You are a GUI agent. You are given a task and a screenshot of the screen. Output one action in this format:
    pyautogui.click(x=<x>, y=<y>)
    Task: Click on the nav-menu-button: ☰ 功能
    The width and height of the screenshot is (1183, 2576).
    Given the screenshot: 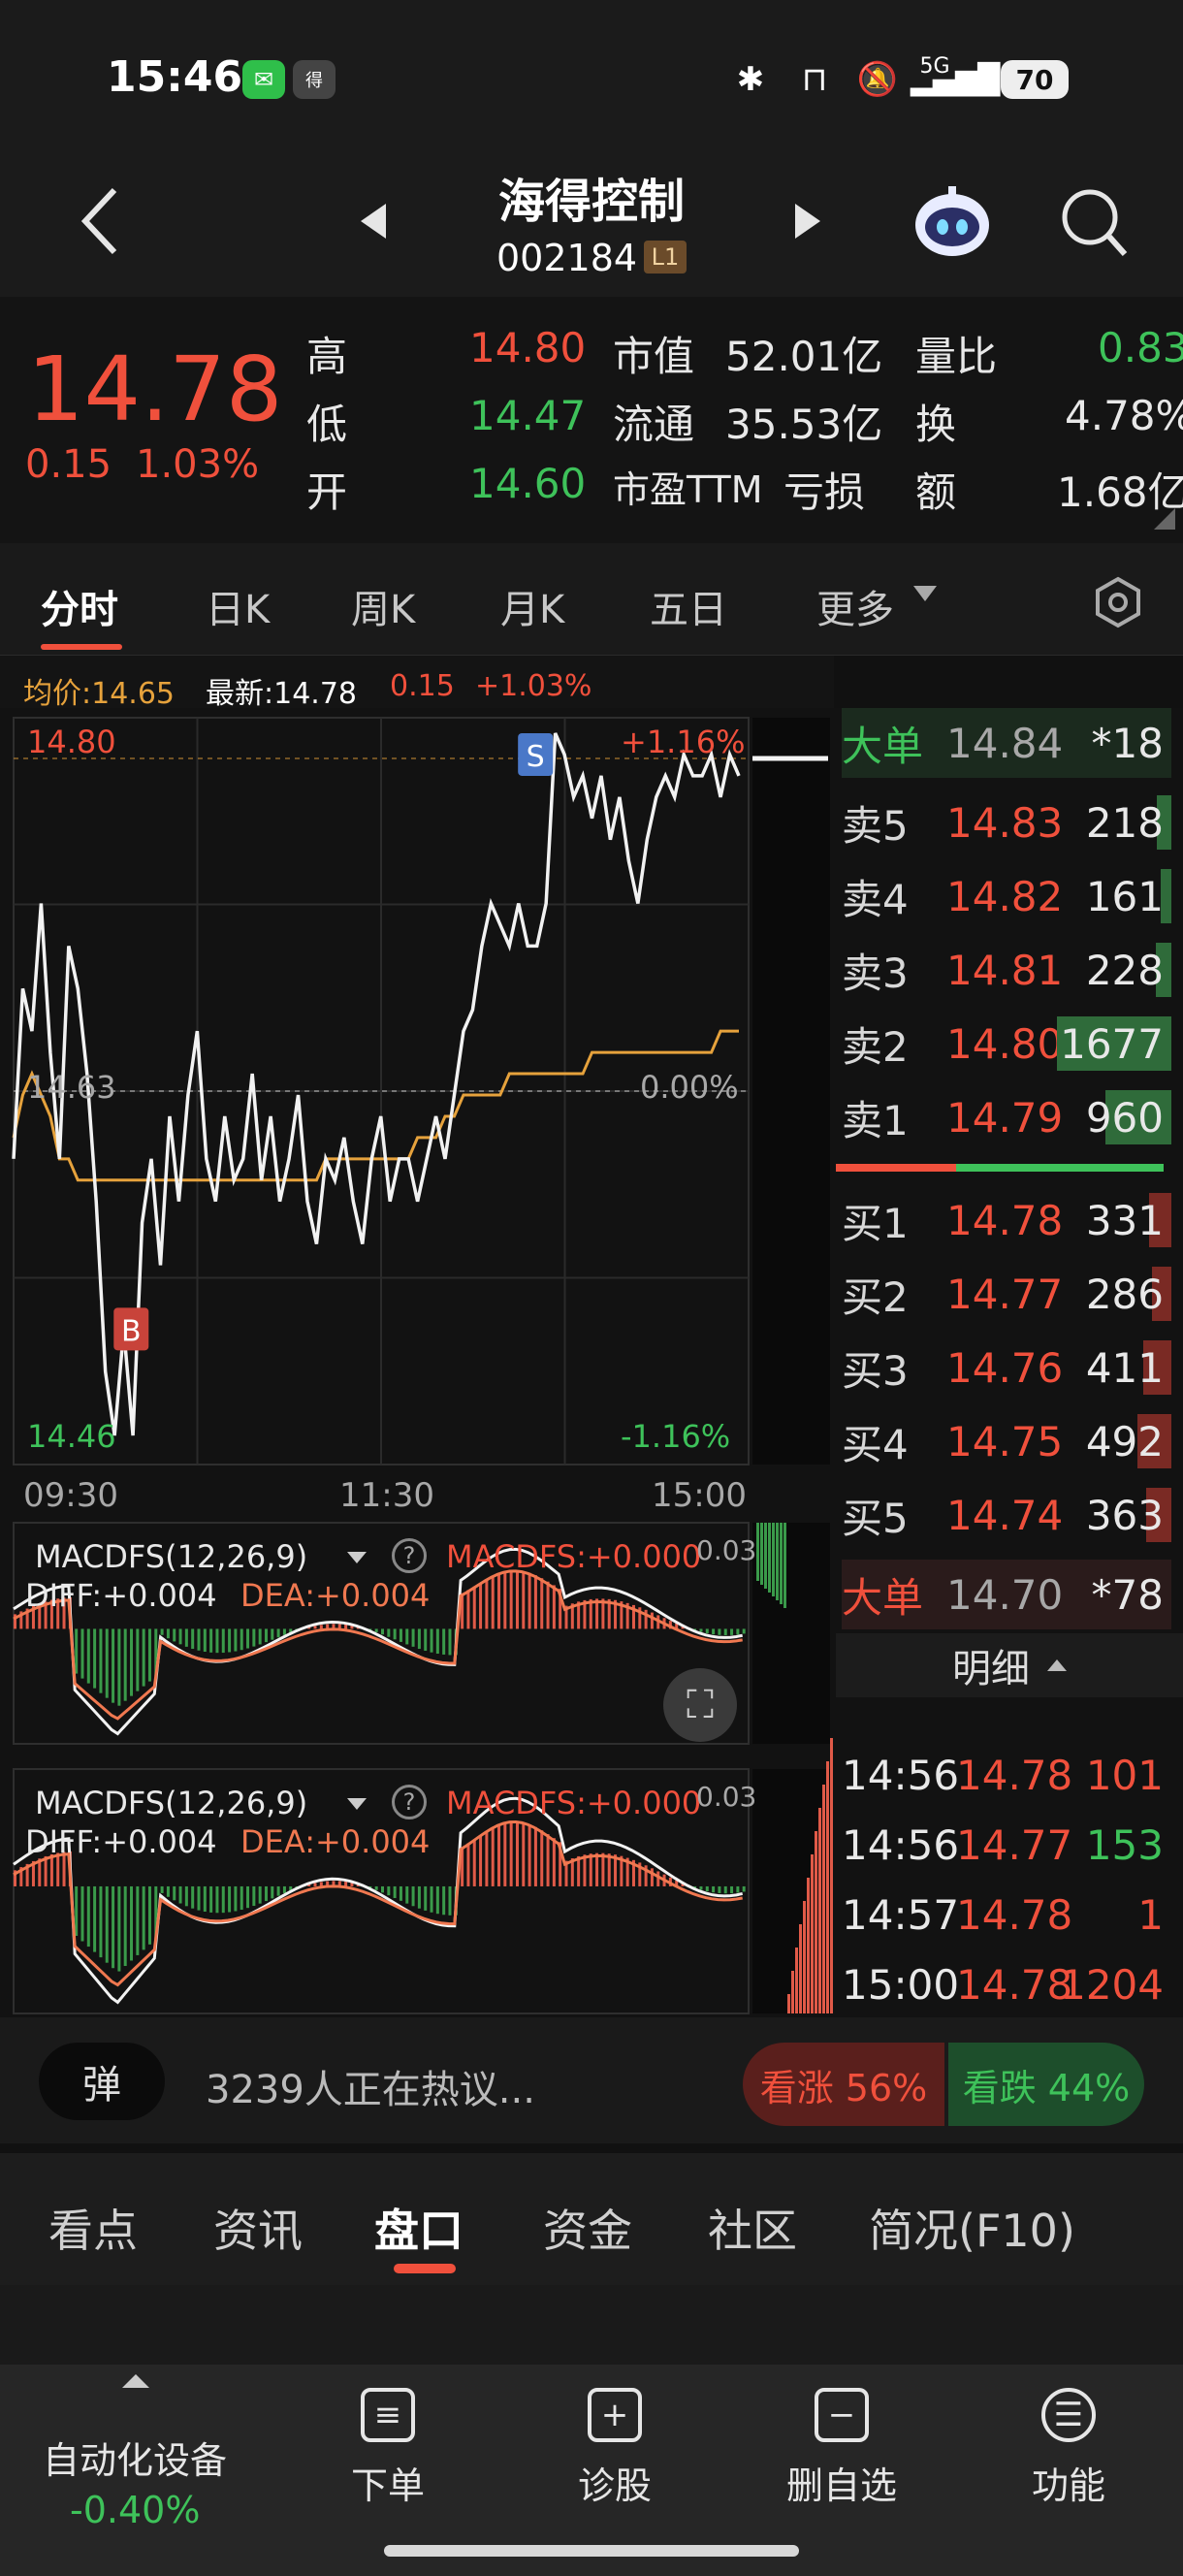 What is the action you would take?
    pyautogui.click(x=1068, y=2448)
    